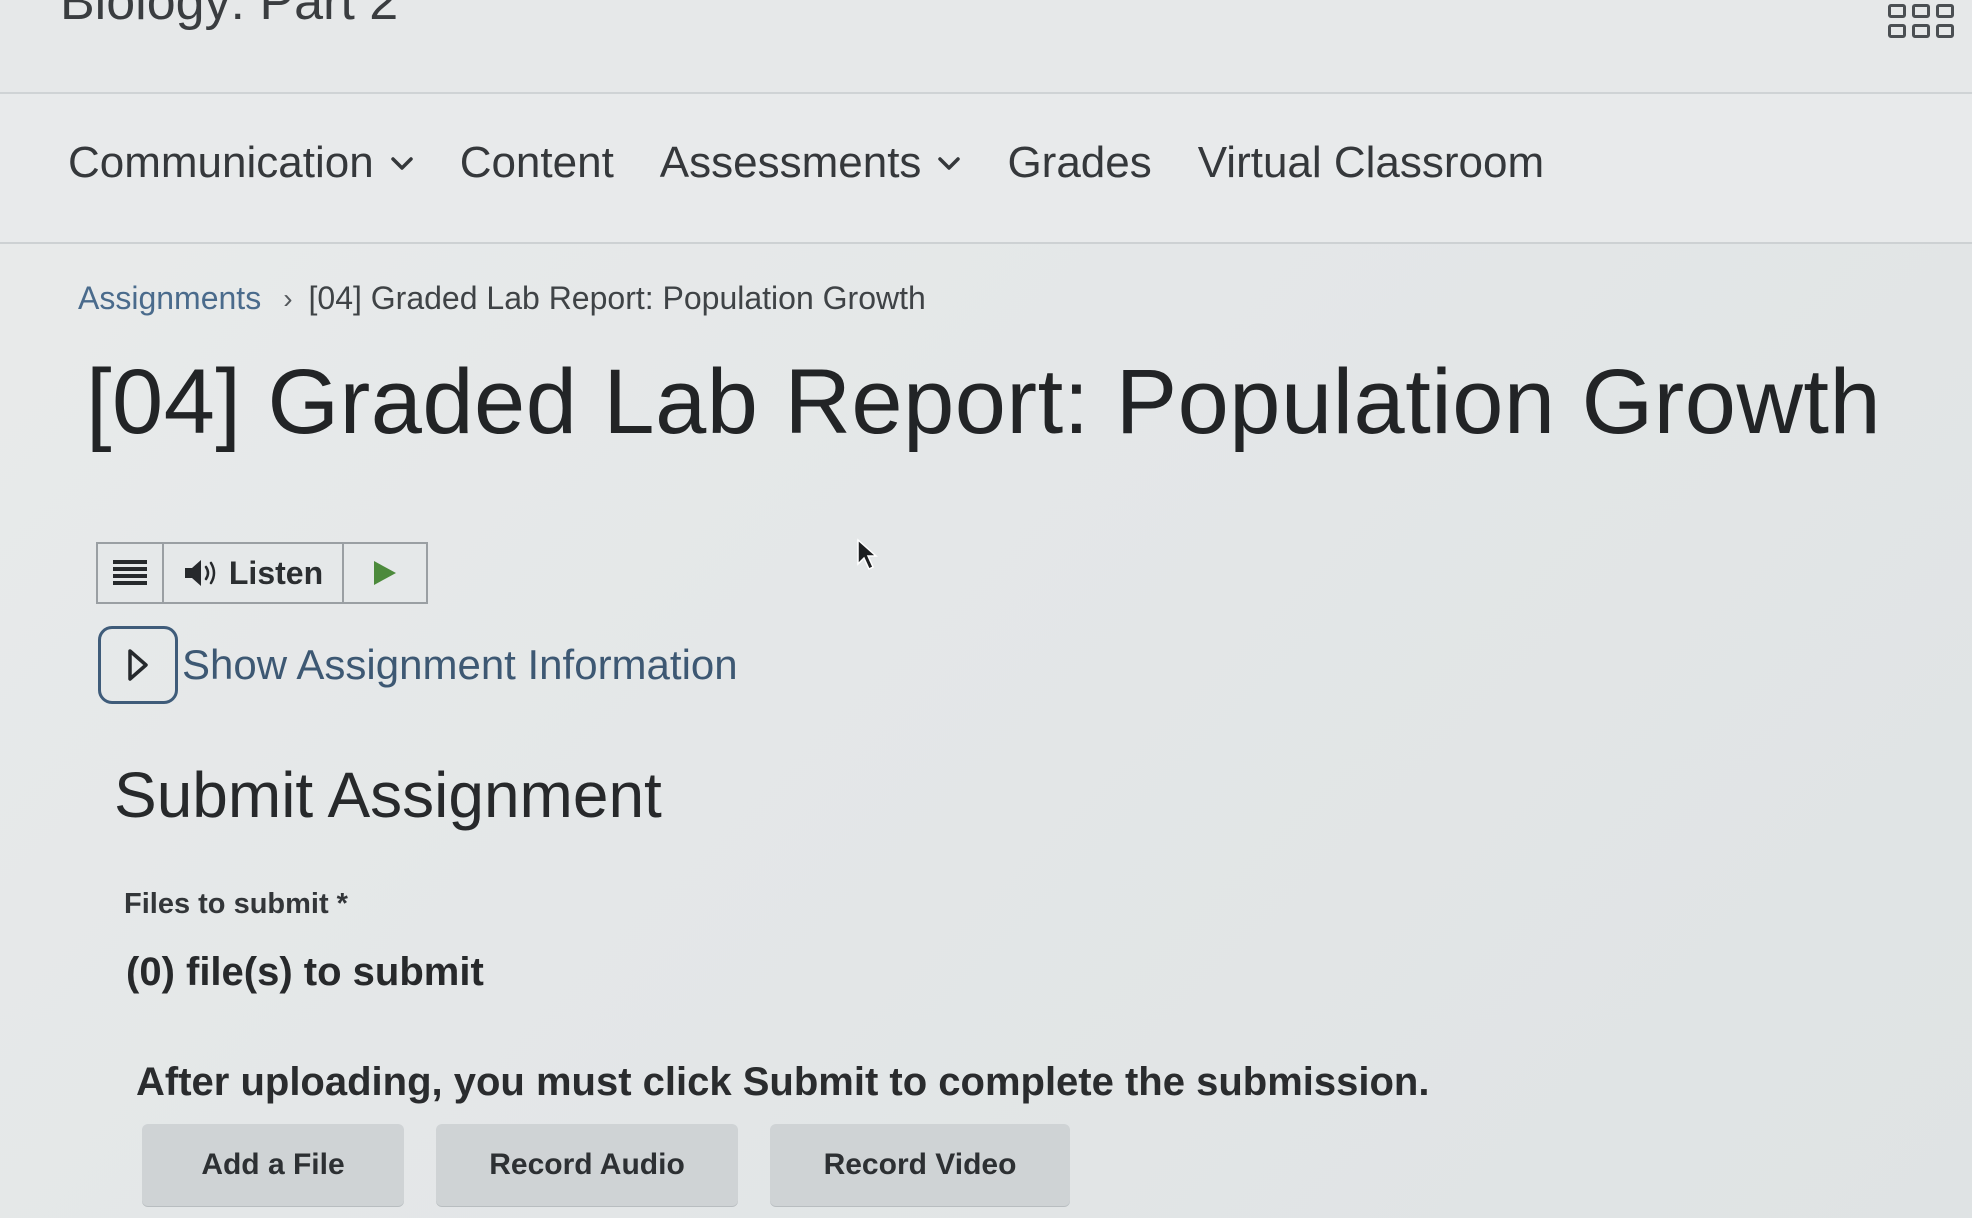 This screenshot has width=1972, height=1218. Describe the element at coordinates (1923, 20) in the screenshot. I see `waffle-grid-icon` at that location.